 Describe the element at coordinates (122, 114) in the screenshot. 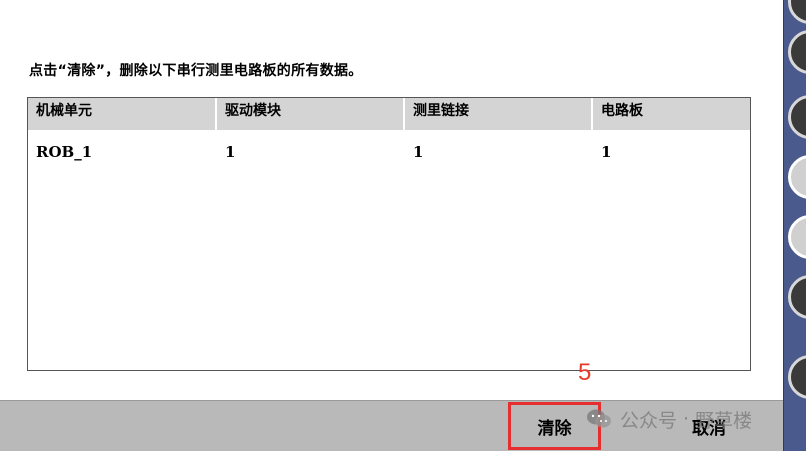

I see `column-header-mechanical-unit: 机械单元` at that location.